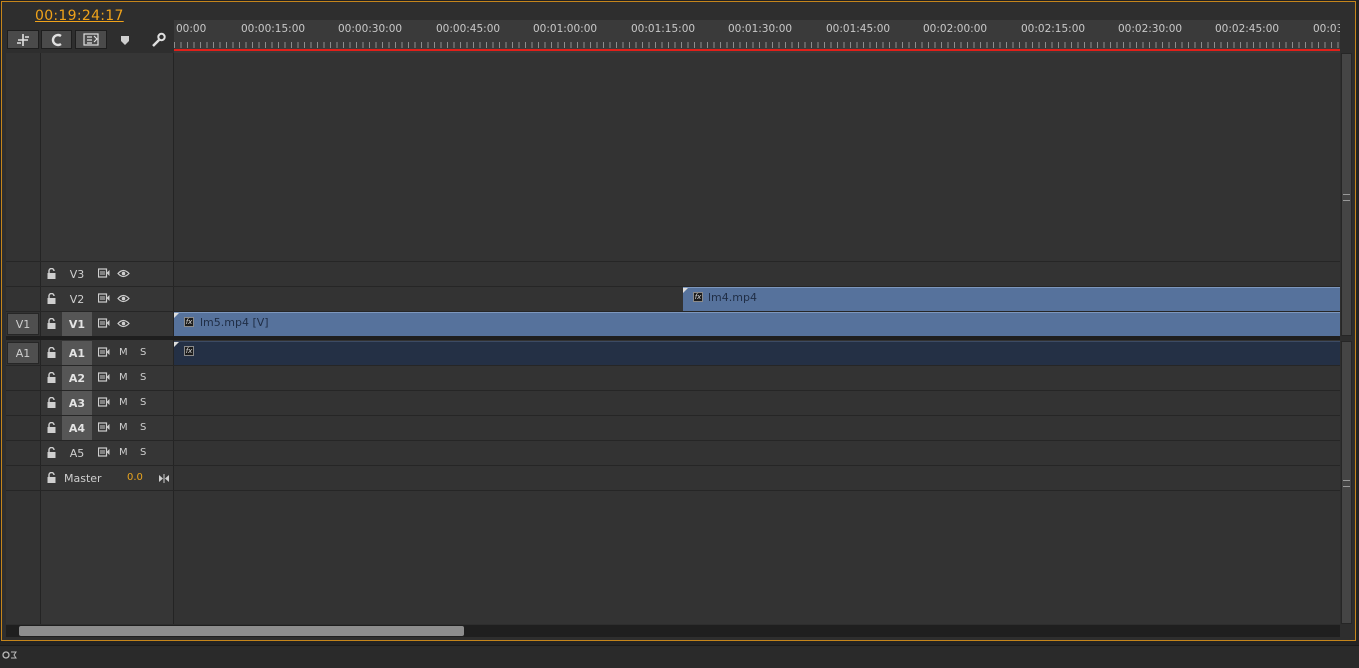 Image resolution: width=1359 pixels, height=668 pixels. What do you see at coordinates (23, 324) in the screenshot?
I see `source-patch-v1: V1` at bounding box center [23, 324].